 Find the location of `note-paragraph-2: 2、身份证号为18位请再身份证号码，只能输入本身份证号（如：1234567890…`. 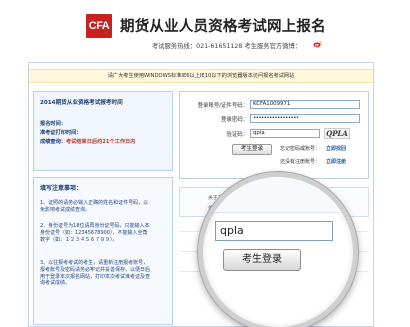

note-paragraph-2: 2、身份证号为18位请再身份证号码，只能输入本身份证号（如：1234567890… is located at coordinates (95, 233).